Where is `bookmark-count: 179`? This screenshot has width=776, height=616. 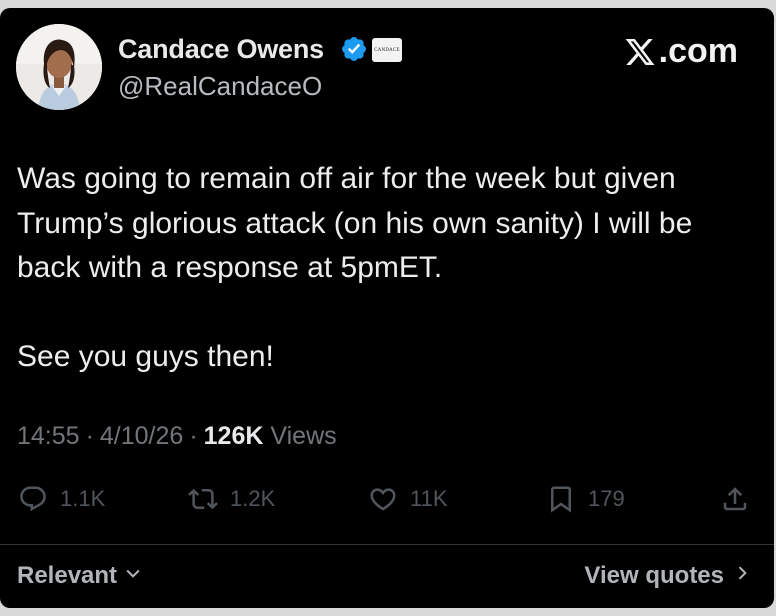
bookmark-count: 179 is located at coordinates (606, 498).